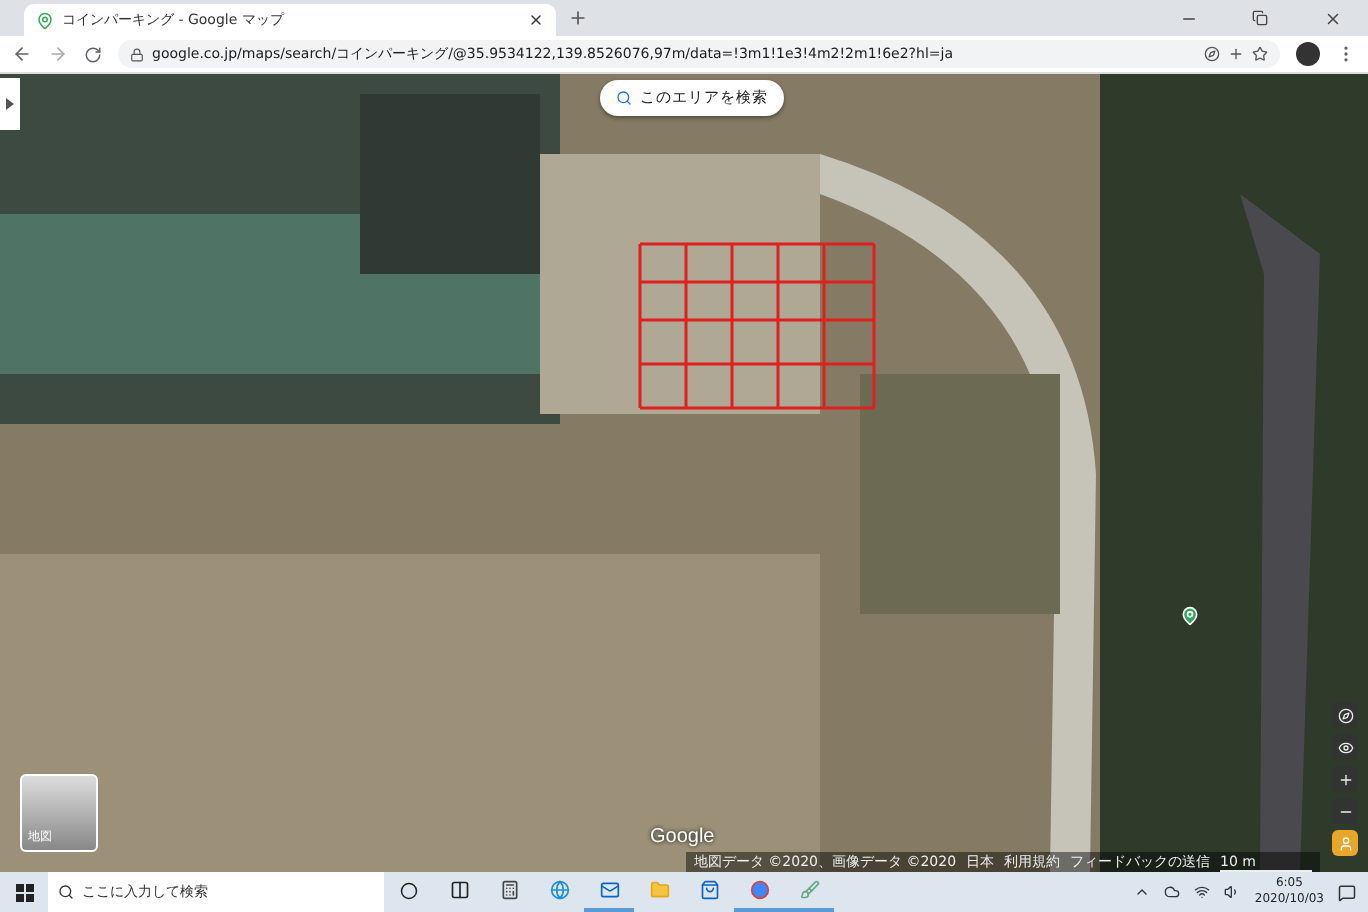 The image size is (1368, 912). What do you see at coordinates (1345, 811) in the screenshot?
I see `zoom-out-button` at bounding box center [1345, 811].